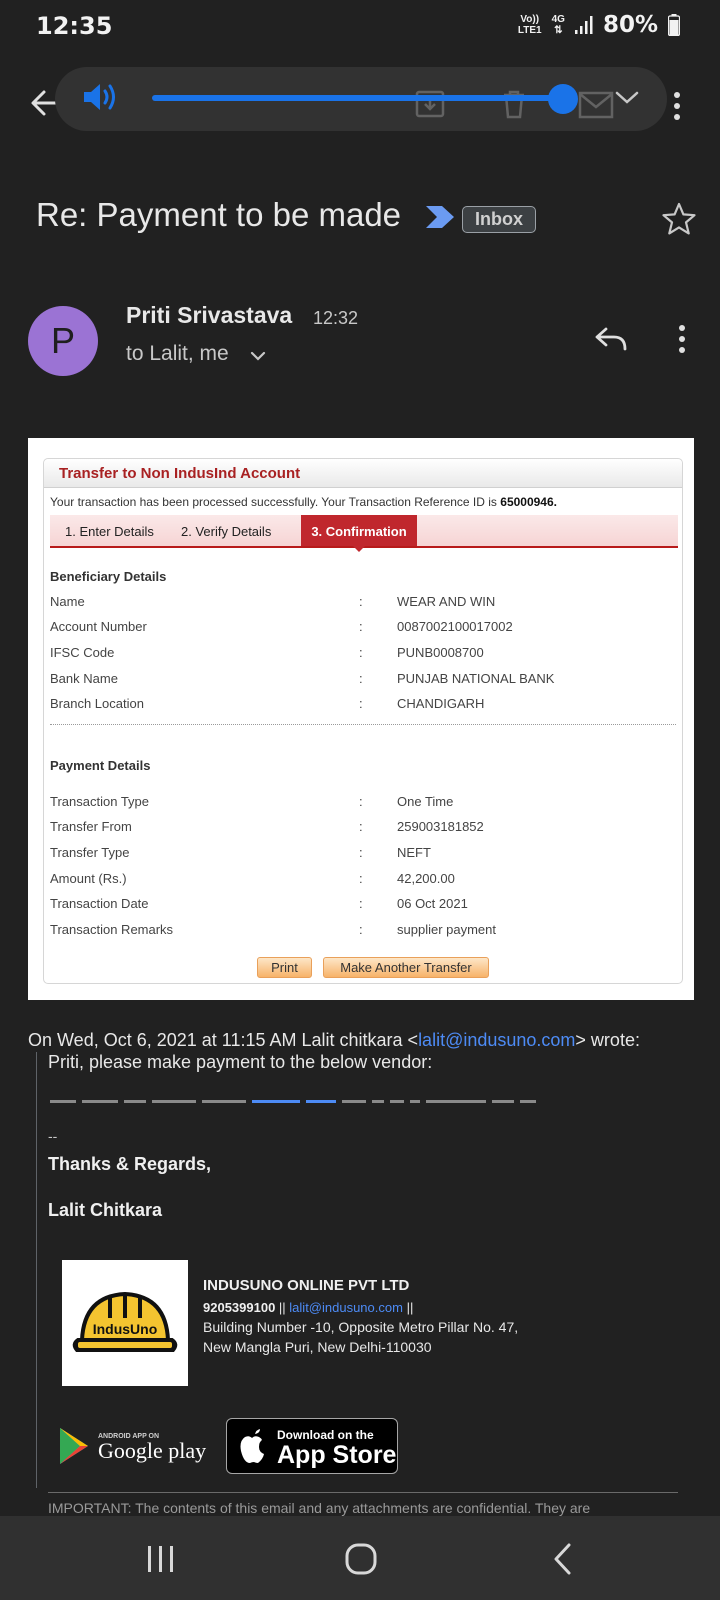 The width and height of the screenshot is (720, 1600). What do you see at coordinates (209, 315) in the screenshot?
I see `sender-name: Priti Srivastava` at bounding box center [209, 315].